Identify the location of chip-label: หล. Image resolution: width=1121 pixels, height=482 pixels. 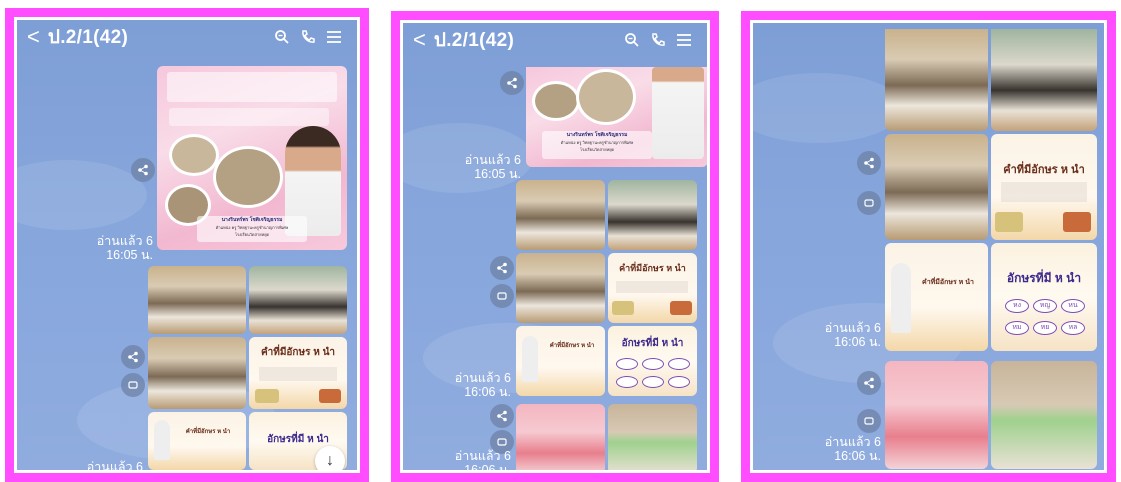
(1073, 327).